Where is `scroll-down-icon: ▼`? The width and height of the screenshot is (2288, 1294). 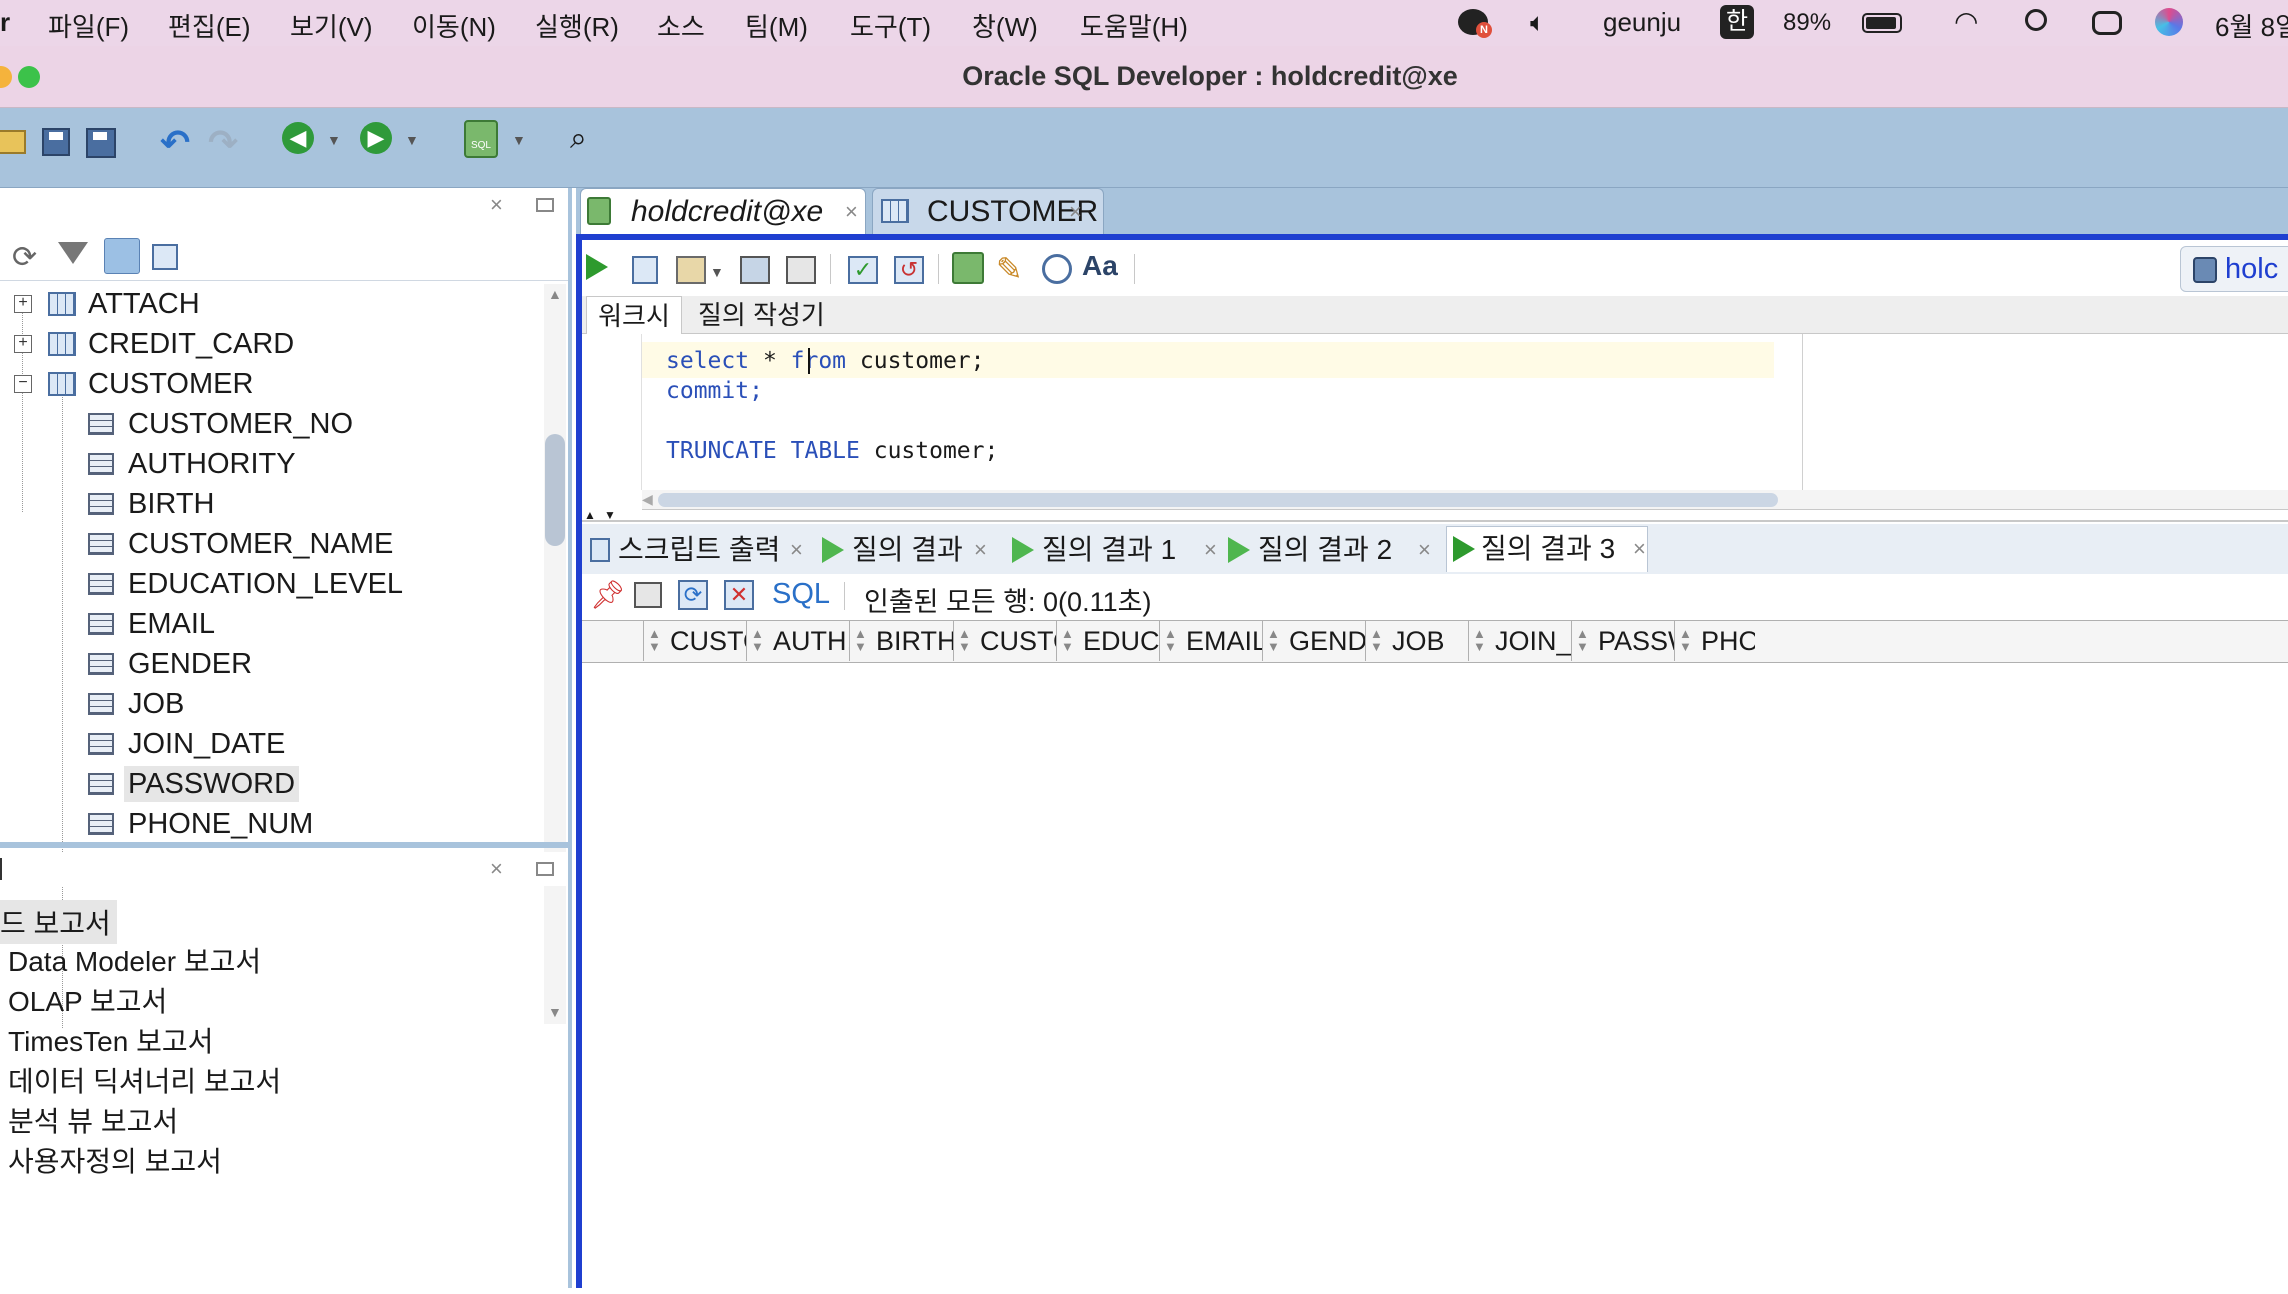 scroll-down-icon: ▼ is located at coordinates (555, 1012).